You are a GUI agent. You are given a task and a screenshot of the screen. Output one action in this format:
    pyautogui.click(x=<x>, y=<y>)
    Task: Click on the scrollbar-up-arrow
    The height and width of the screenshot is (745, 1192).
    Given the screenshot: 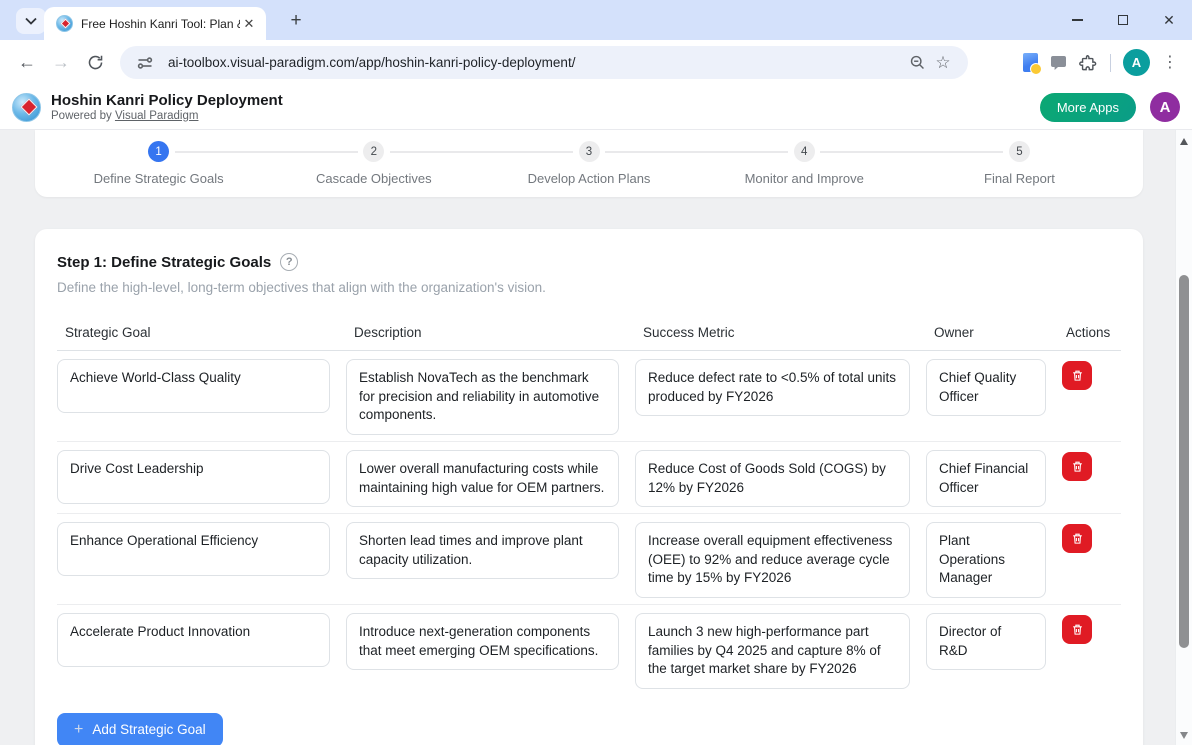 What is the action you would take?
    pyautogui.click(x=1184, y=141)
    